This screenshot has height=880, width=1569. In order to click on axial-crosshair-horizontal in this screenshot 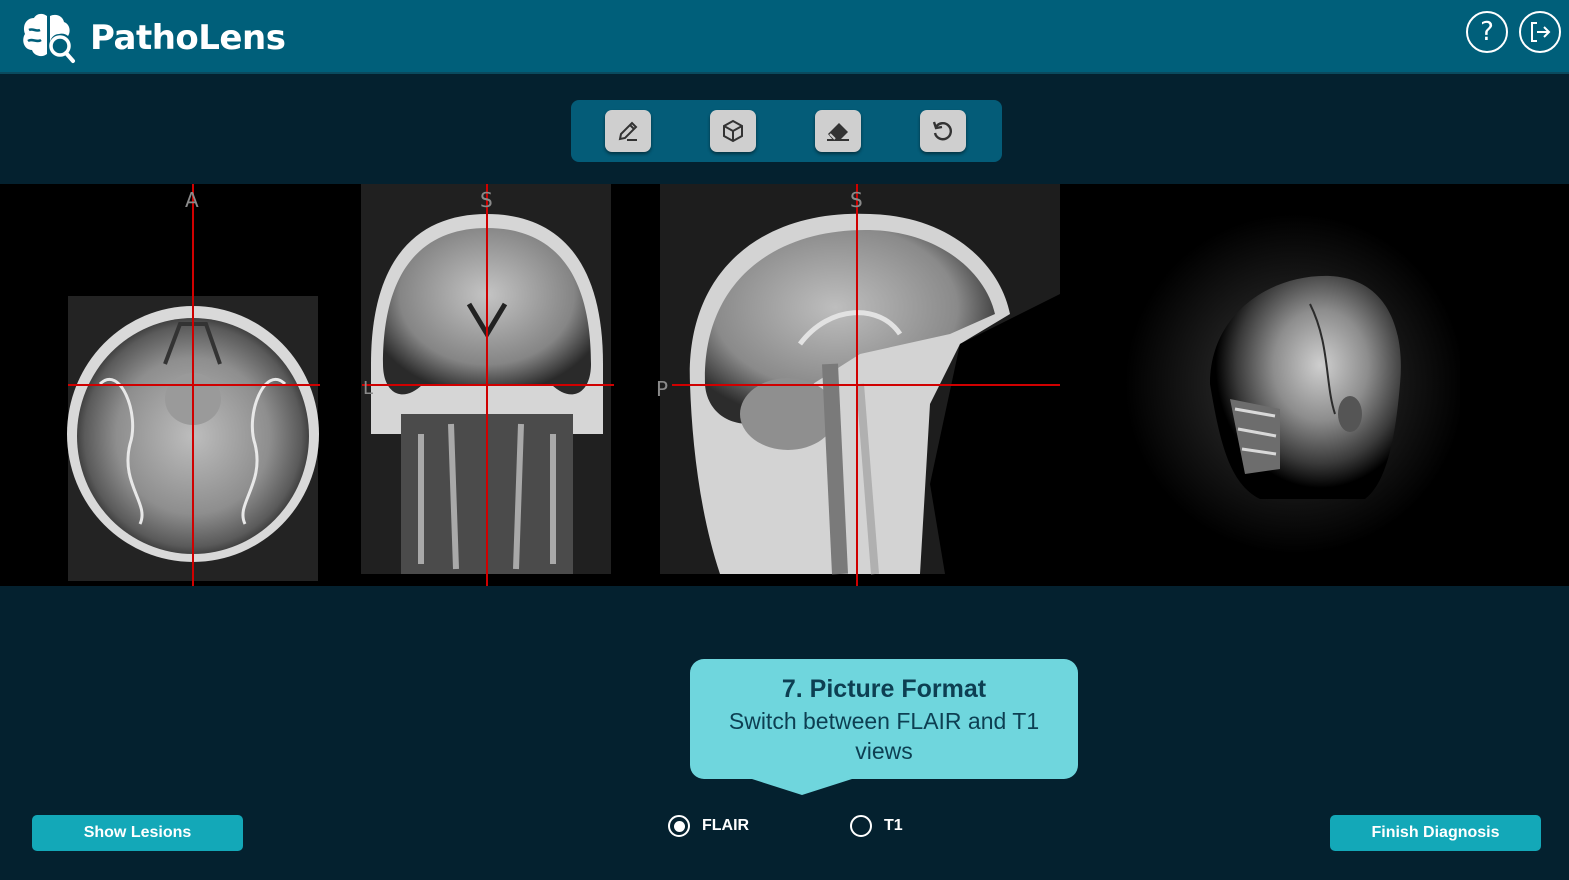, I will do `click(194, 385)`.